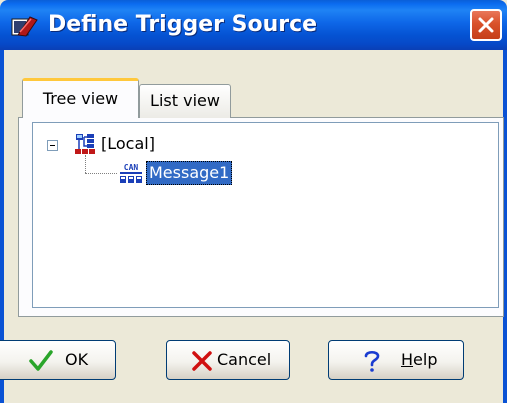  What do you see at coordinates (52, 145) in the screenshot?
I see `collapse-toggle` at bounding box center [52, 145].